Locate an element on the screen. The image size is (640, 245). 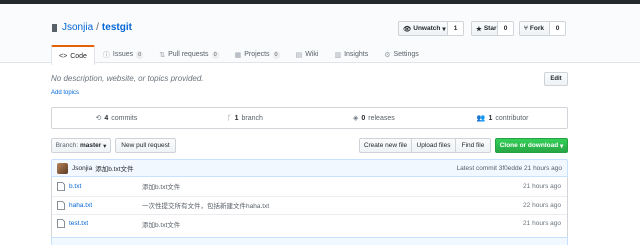
watch-group: 👁 Unwatch ▾ 1 is located at coordinates (431, 28).